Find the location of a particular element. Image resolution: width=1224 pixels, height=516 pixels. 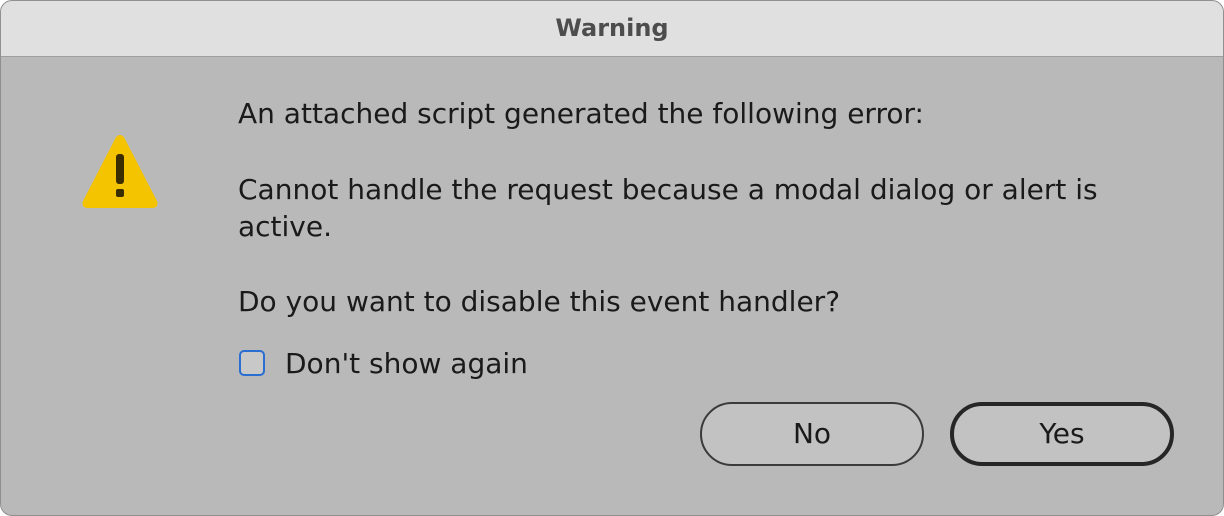

yes-button: Yes is located at coordinates (1062, 434).